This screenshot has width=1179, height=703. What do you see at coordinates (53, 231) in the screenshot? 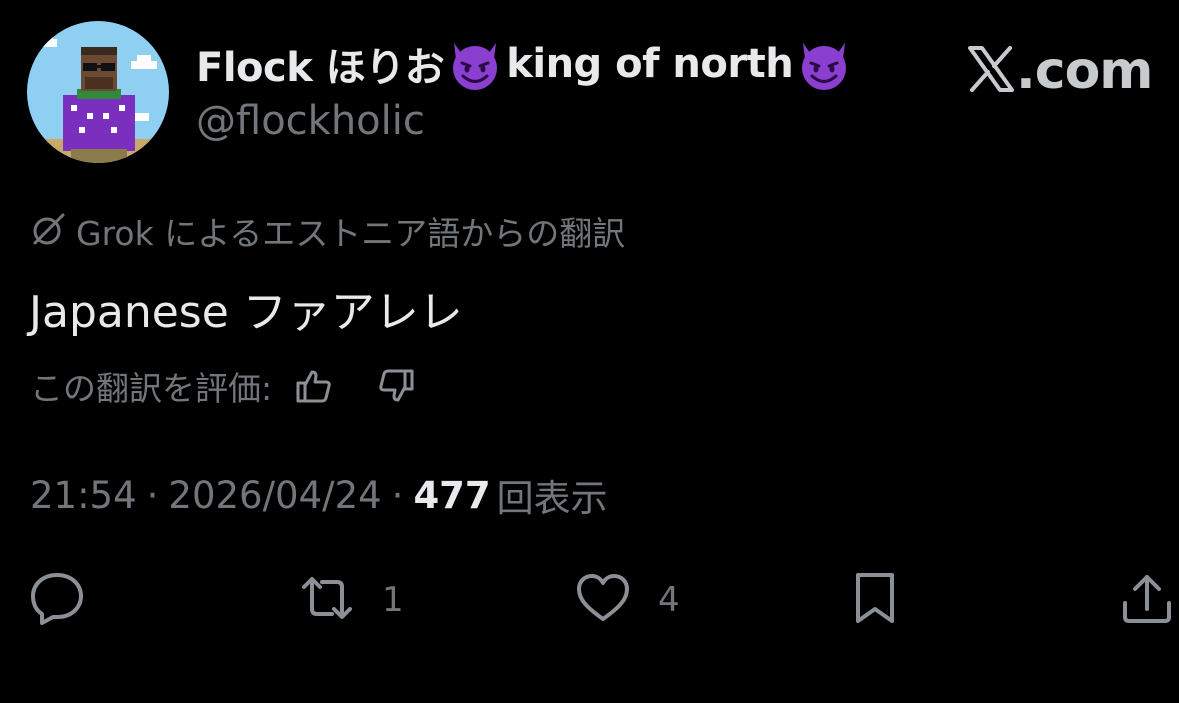
I see `grok-icon` at bounding box center [53, 231].